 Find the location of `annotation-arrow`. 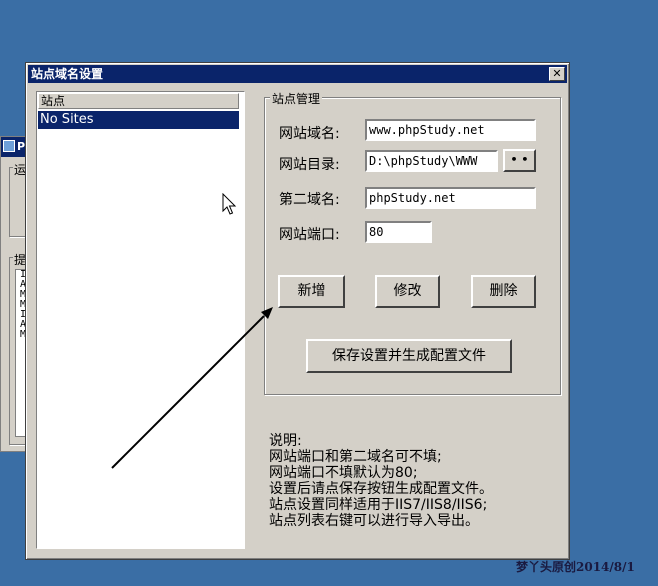

annotation-arrow is located at coordinates (192, 388).